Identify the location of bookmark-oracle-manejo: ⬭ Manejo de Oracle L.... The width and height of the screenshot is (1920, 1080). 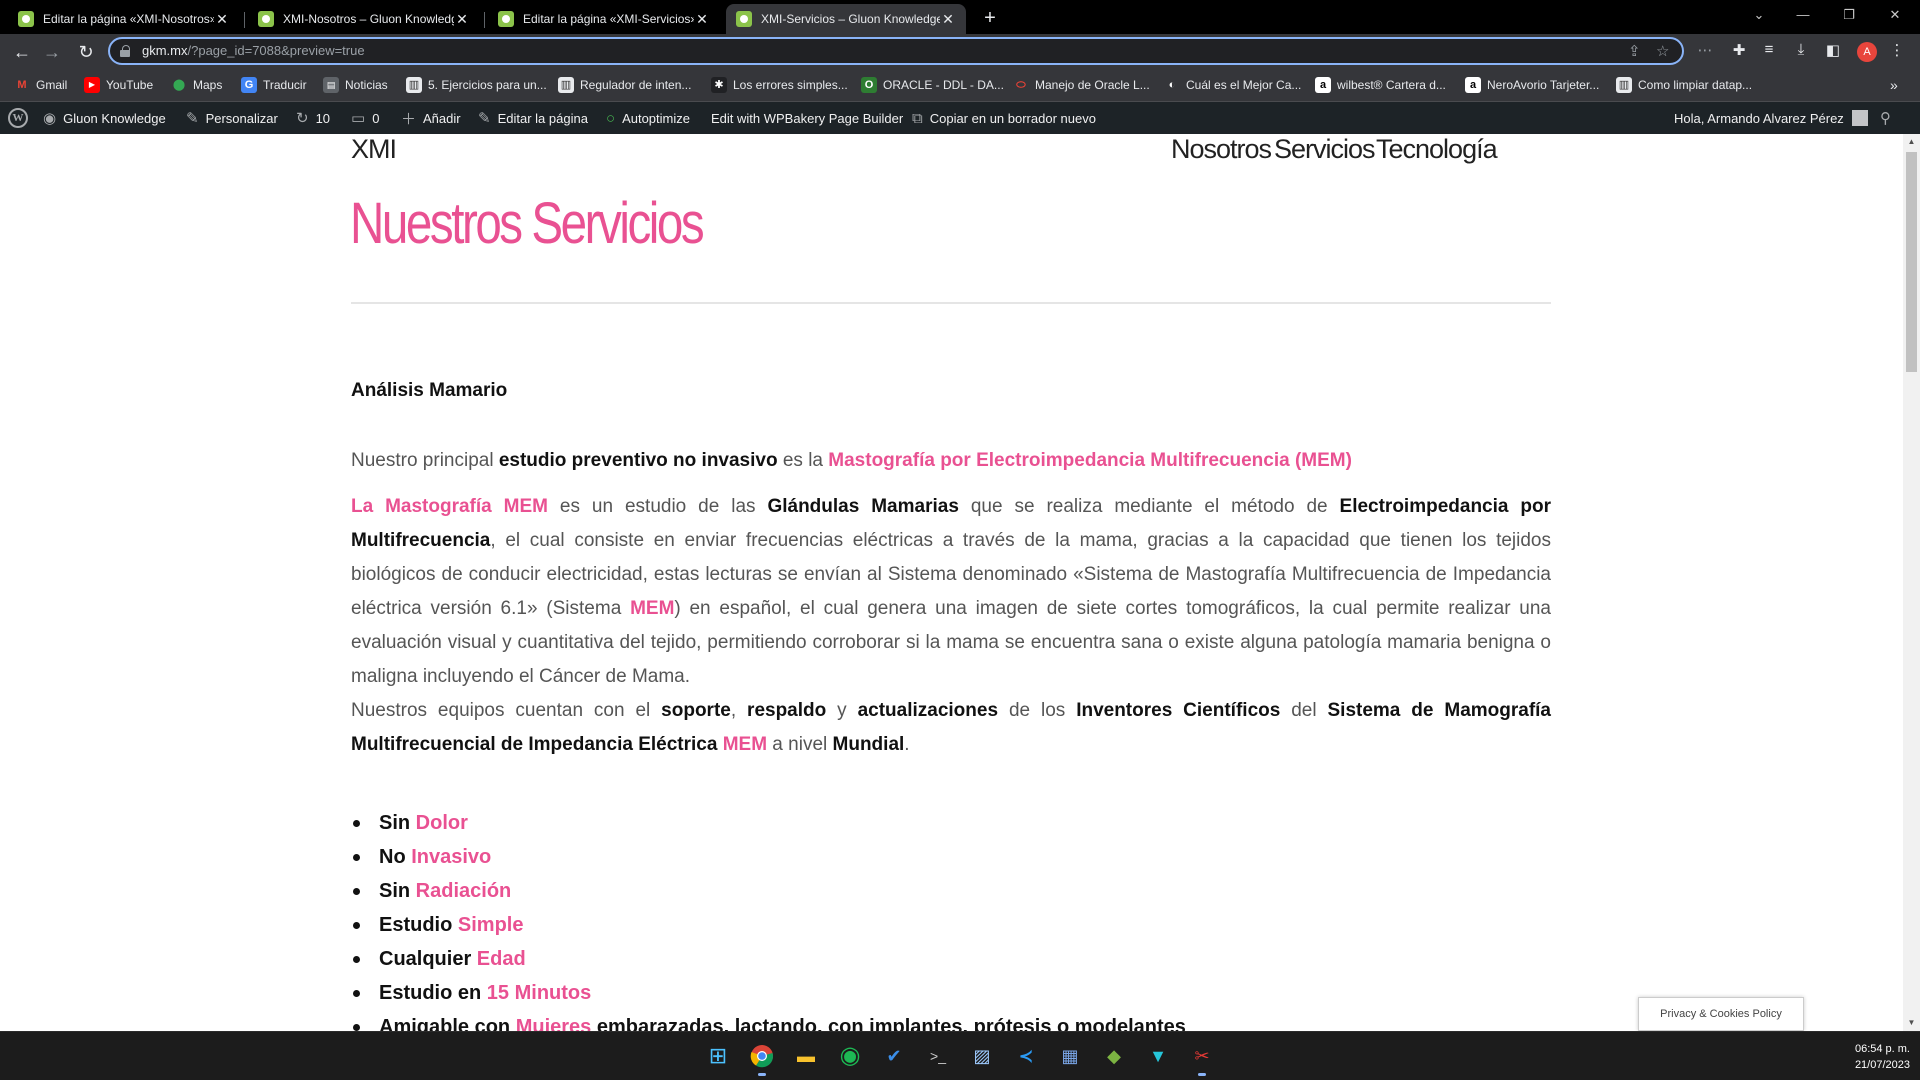
(1081, 85).